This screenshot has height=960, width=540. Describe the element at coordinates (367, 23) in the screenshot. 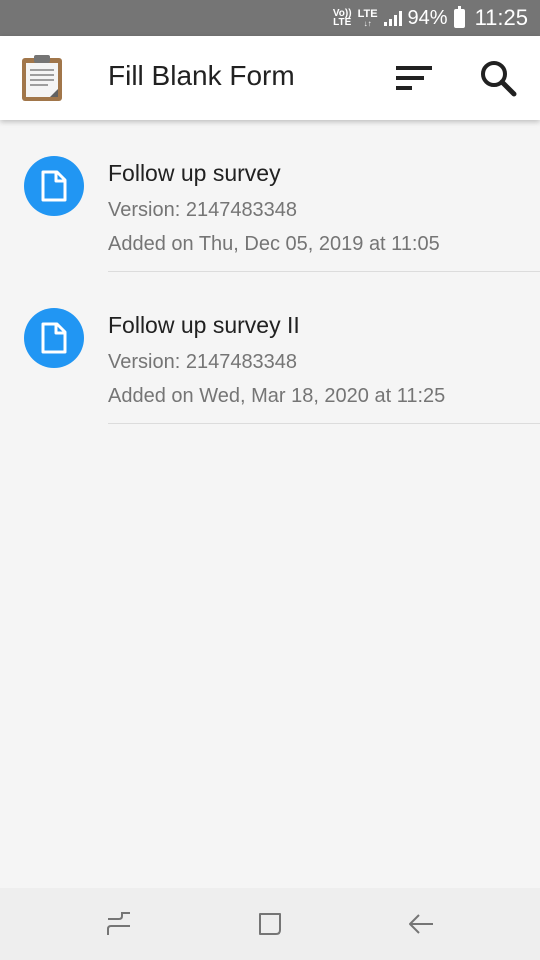

I see `data-arrows-icon: ↓↑` at that location.